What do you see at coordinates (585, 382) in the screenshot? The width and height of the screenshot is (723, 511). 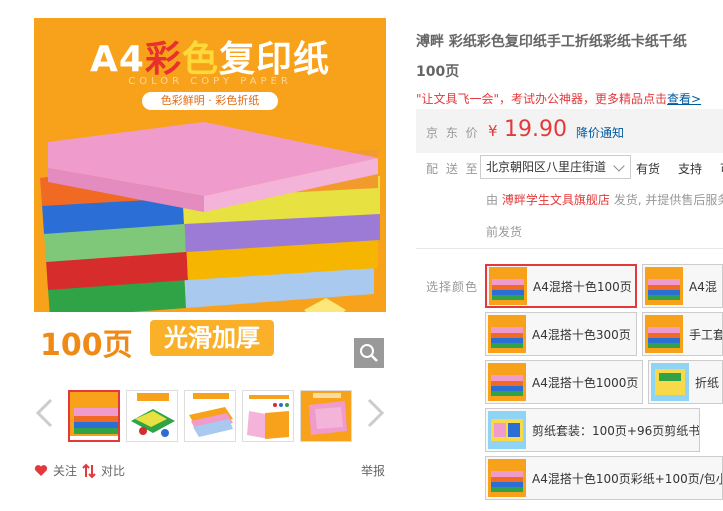 I see `option-label: A4混搭十色1000页` at bounding box center [585, 382].